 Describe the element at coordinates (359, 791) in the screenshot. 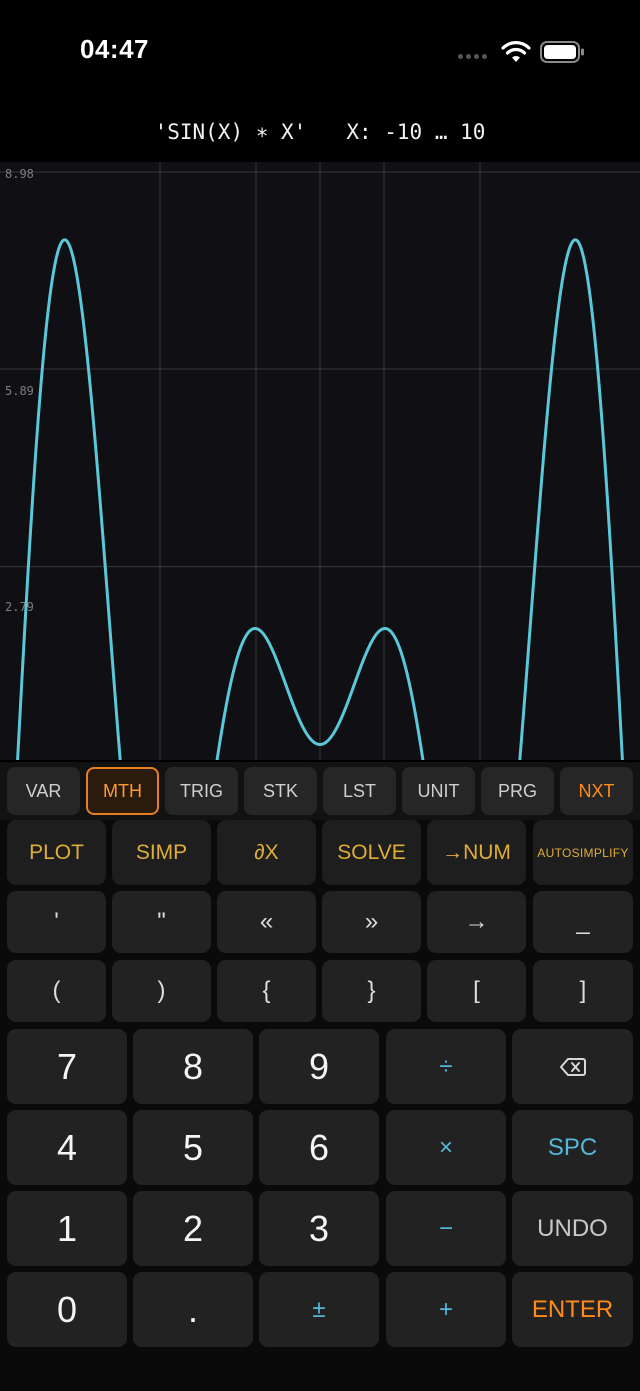

I see `tab-lst: LST` at that location.